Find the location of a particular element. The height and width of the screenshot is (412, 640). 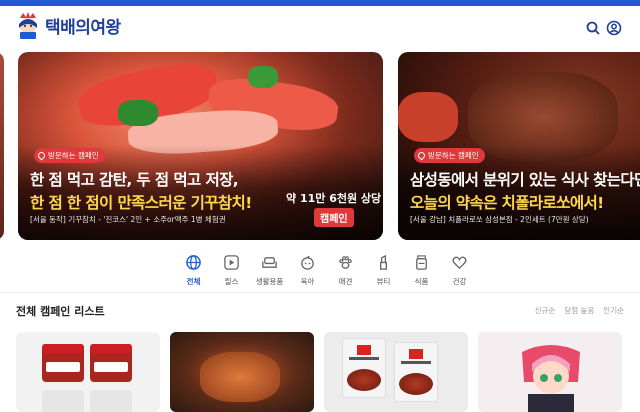

sort-popular: 인기순 is located at coordinates (613, 310).